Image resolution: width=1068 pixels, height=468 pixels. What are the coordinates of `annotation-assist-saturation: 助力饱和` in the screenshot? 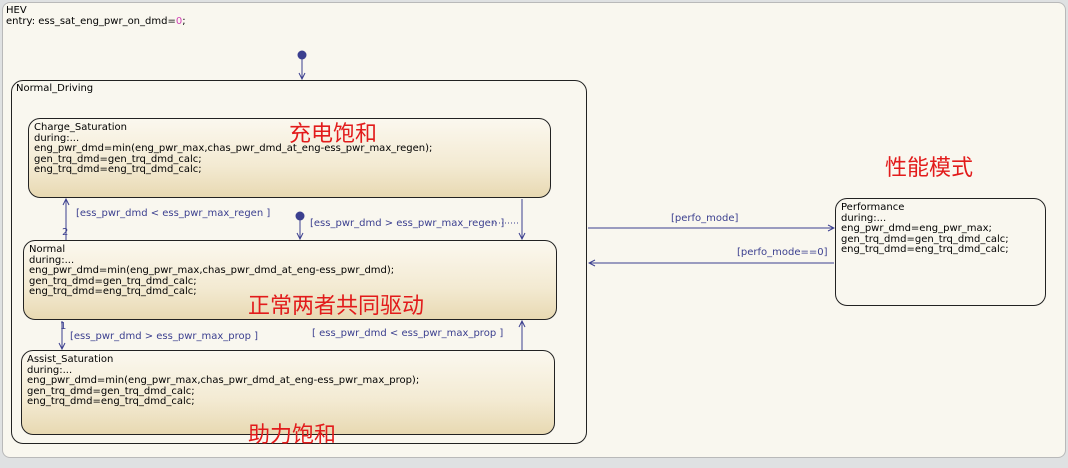 It's located at (292, 435).